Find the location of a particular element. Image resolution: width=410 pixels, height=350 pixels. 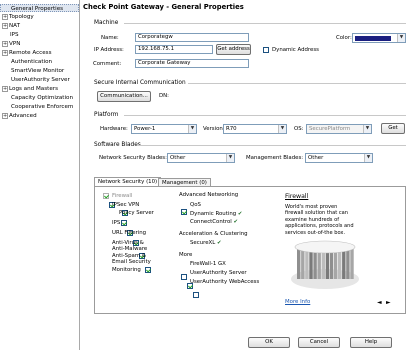

ok-button: OK is located at coordinates (269, 342).